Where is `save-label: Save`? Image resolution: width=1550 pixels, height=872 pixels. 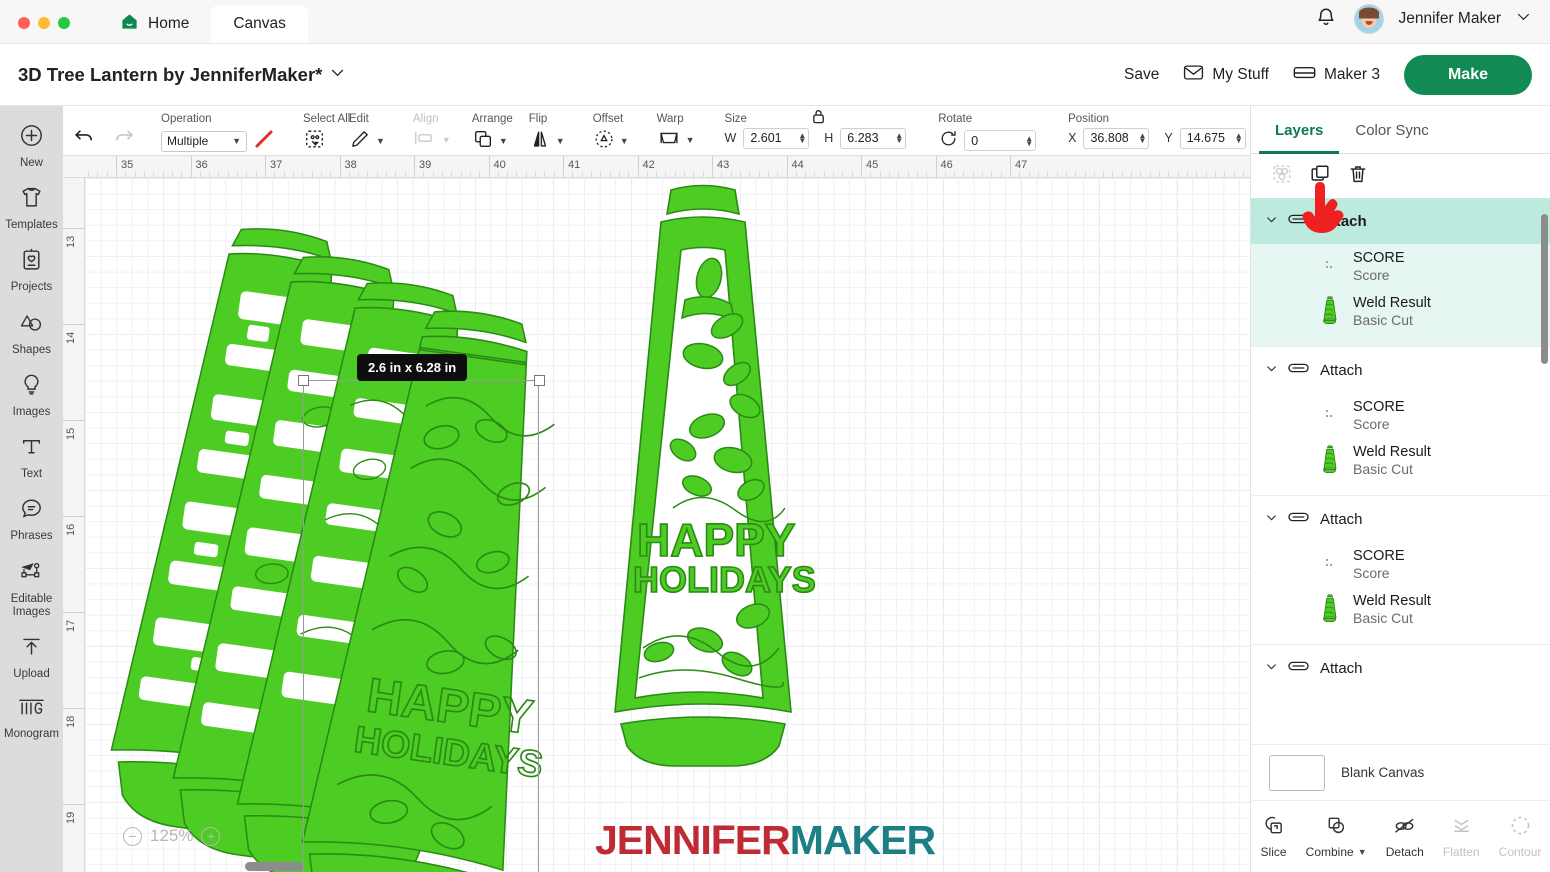 save-label: Save is located at coordinates (1142, 74).